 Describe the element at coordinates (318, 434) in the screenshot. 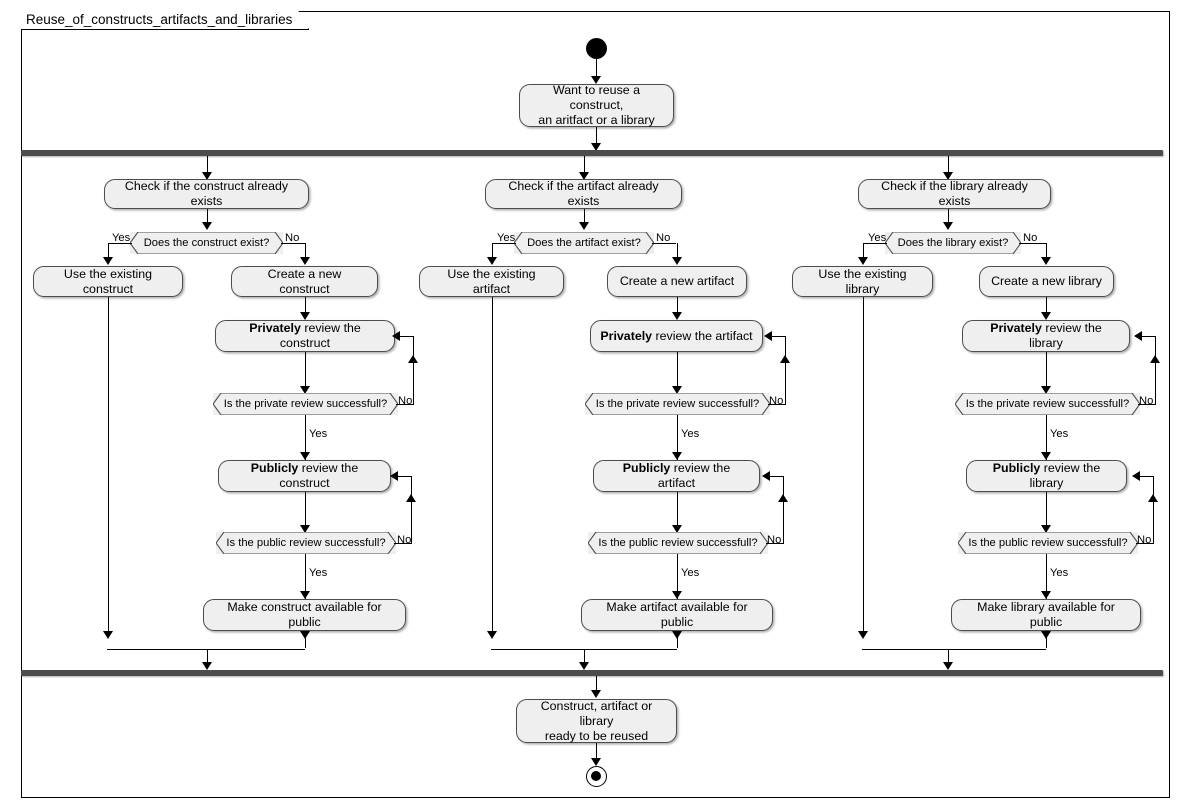

I see `guard-yes-private-construct: Yes` at that location.